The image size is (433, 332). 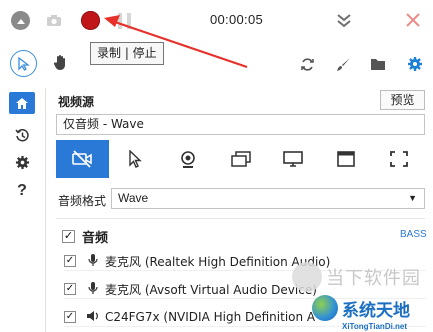 I want to click on watermark: 当下软件园 系统天地 XiTongTianDi.net, so click(x=362, y=297).